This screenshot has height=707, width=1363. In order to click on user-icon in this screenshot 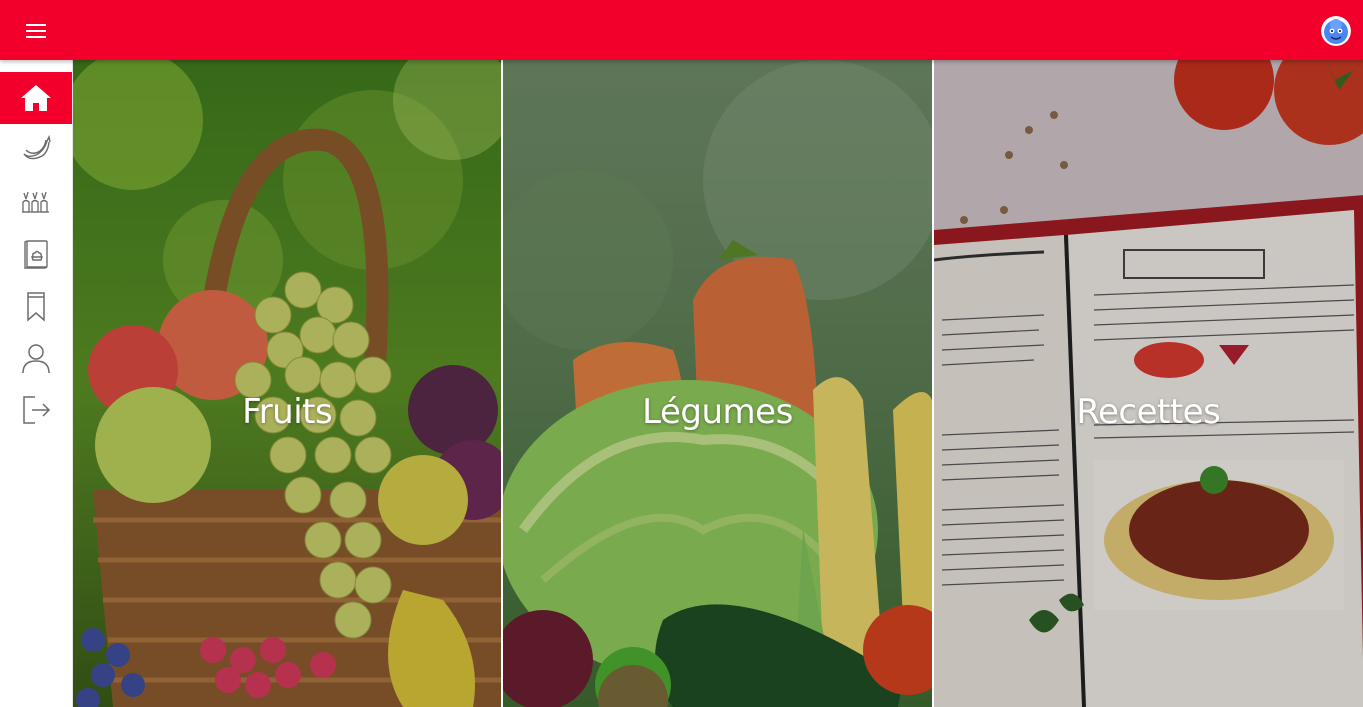, I will do `click(36, 359)`.